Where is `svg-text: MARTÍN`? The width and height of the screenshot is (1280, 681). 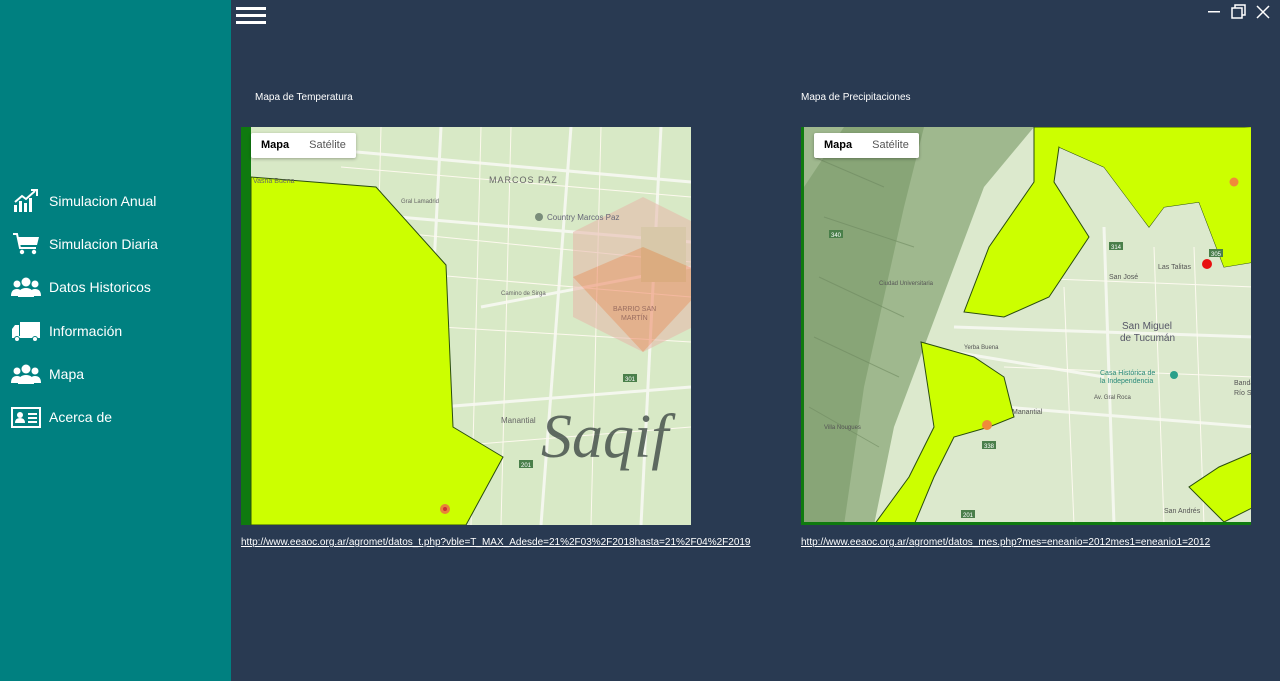
svg-text: MARTÍN is located at coordinates (634, 317).